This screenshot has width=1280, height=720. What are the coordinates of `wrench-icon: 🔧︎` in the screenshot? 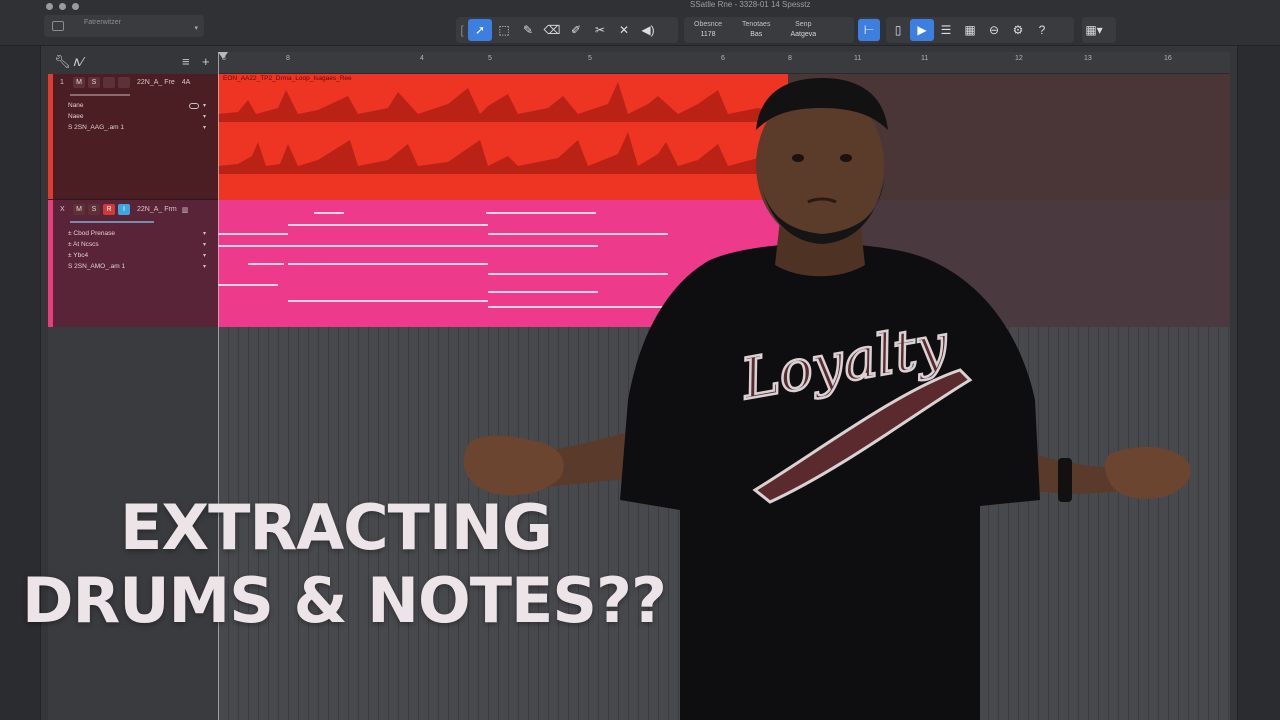 It's located at (62, 62).